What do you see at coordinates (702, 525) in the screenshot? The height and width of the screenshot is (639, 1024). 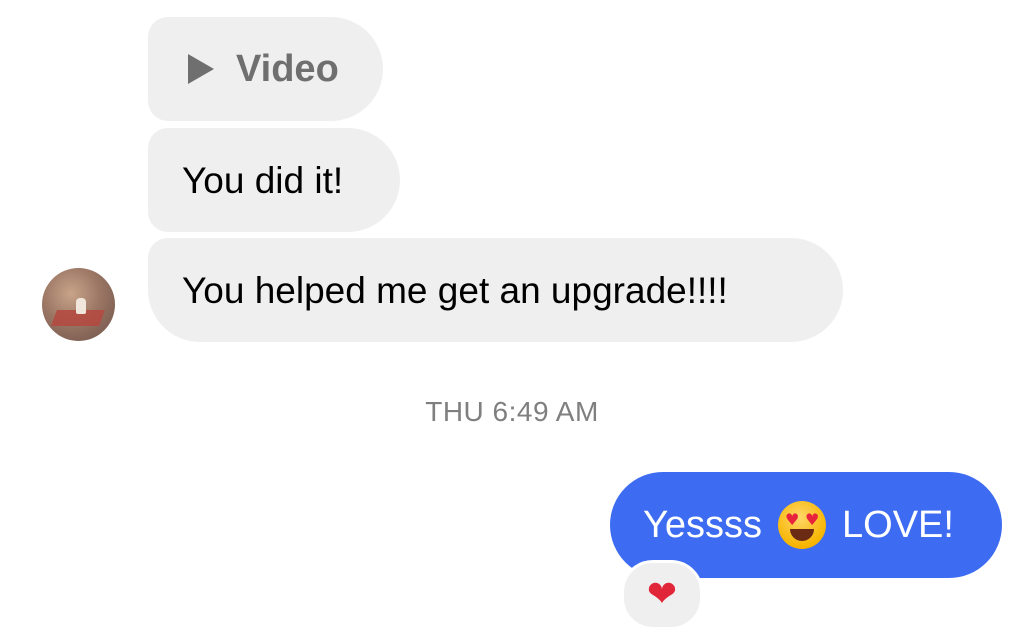 I see `message-text-part: Yessss` at bounding box center [702, 525].